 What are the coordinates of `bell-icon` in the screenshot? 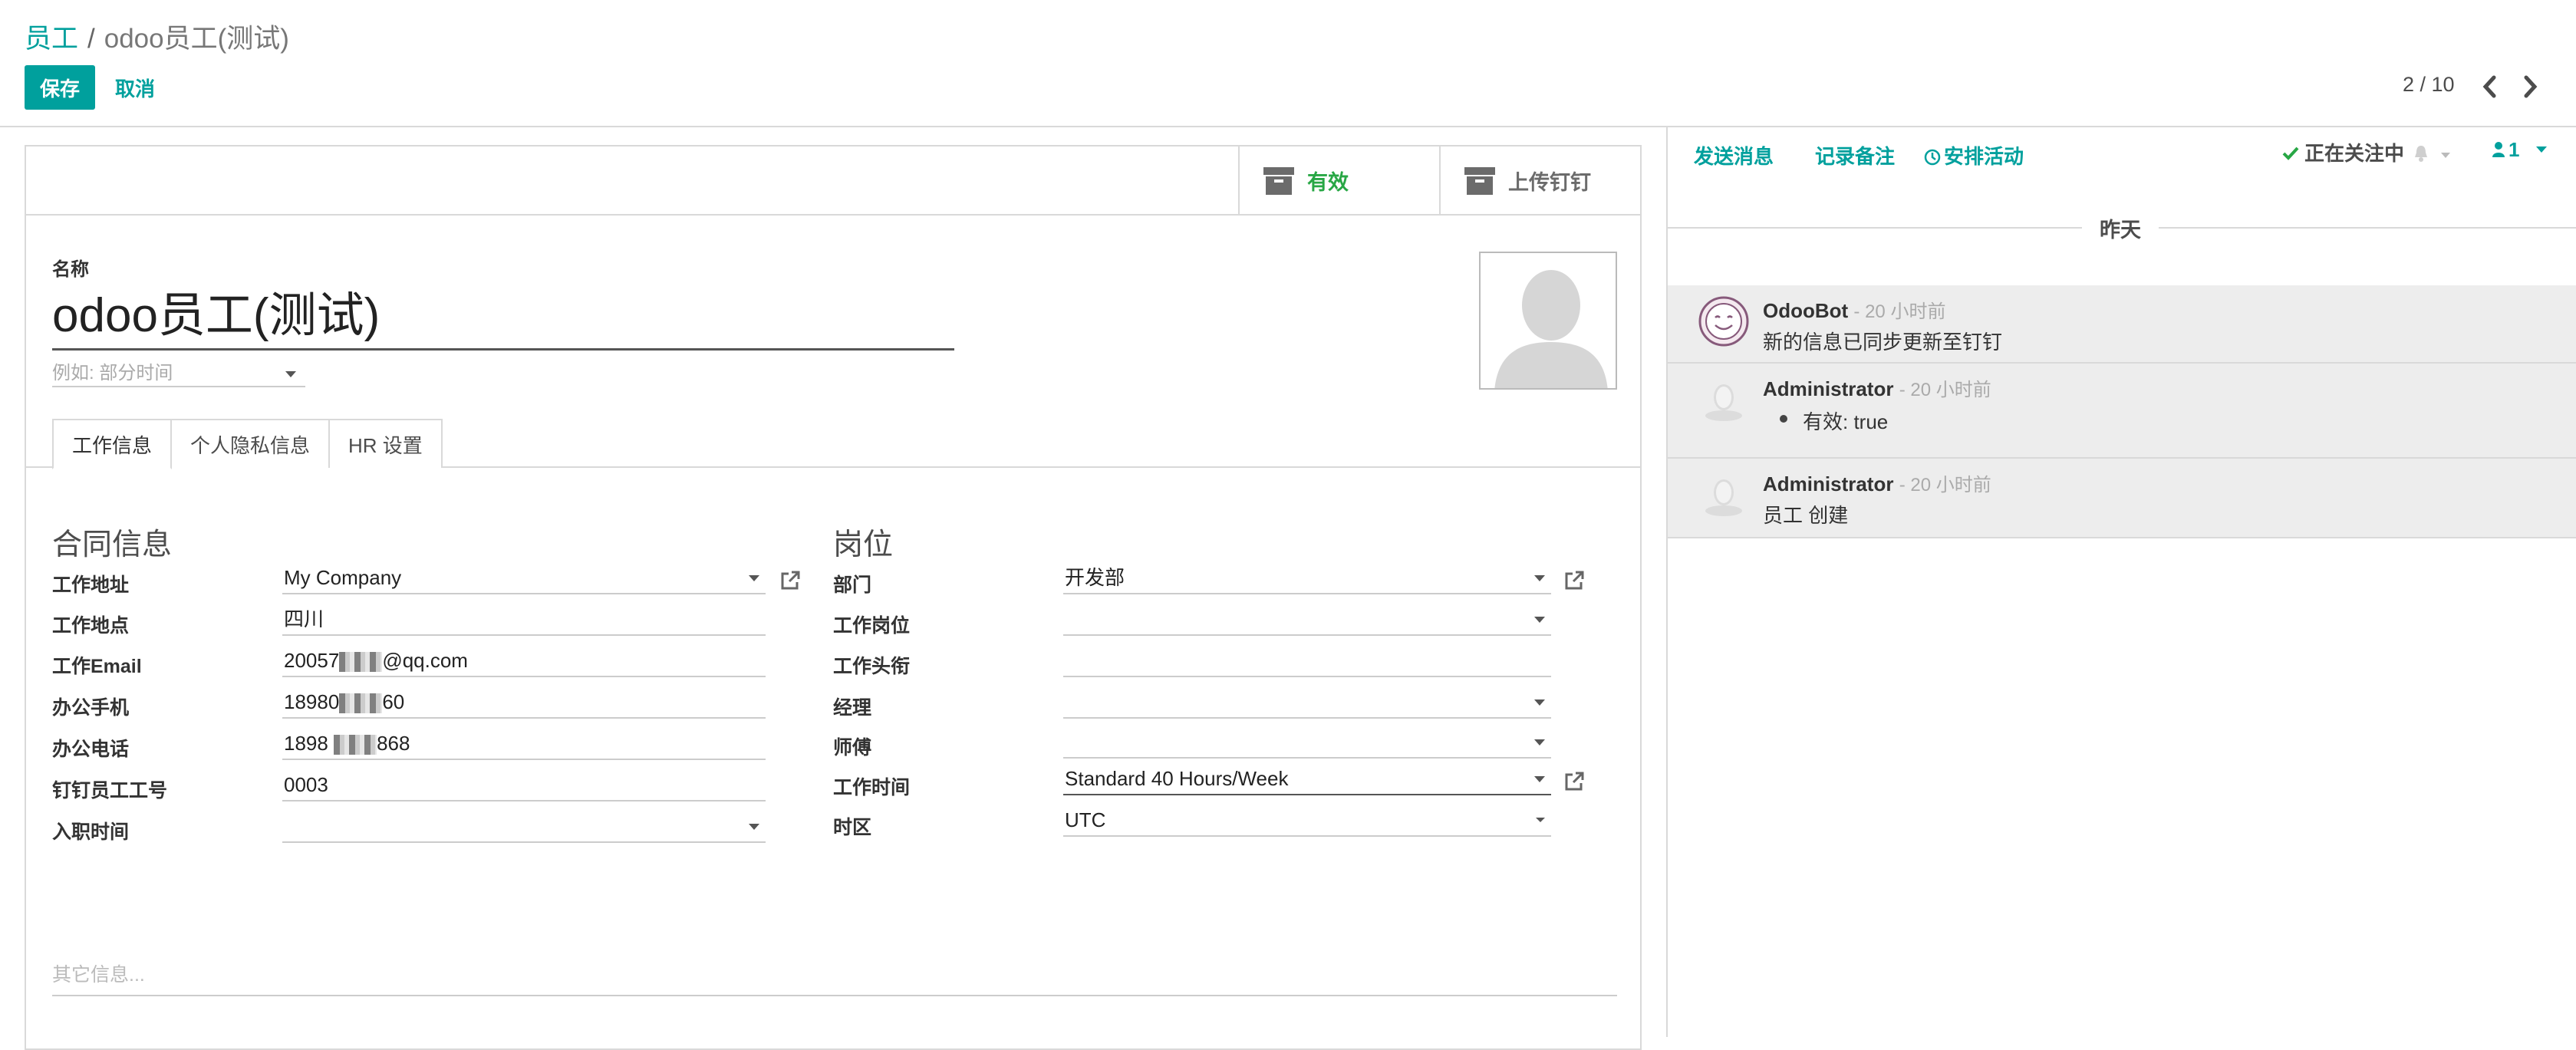 It's located at (2421, 153).